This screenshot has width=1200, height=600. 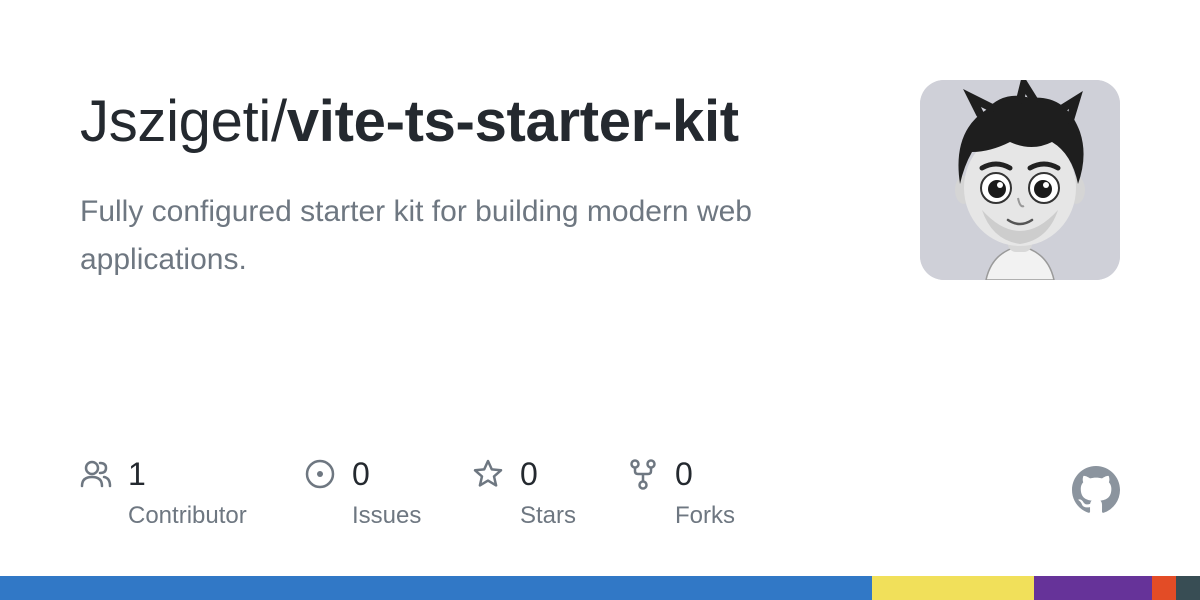 I want to click on fork-icon, so click(x=643, y=474).